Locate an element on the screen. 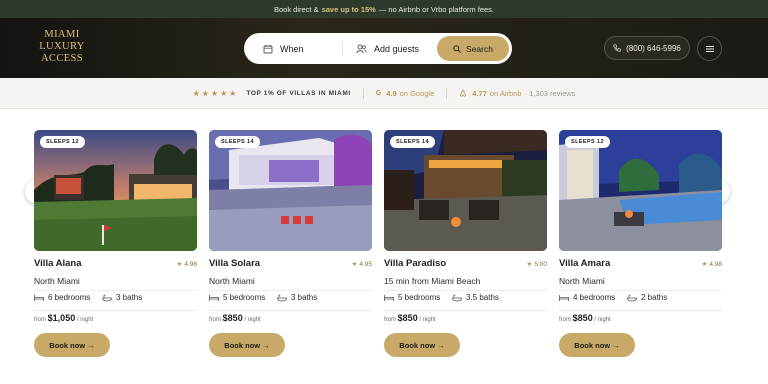 The height and width of the screenshot is (384, 768). search-bar: When Add guests Search is located at coordinates (378, 48).